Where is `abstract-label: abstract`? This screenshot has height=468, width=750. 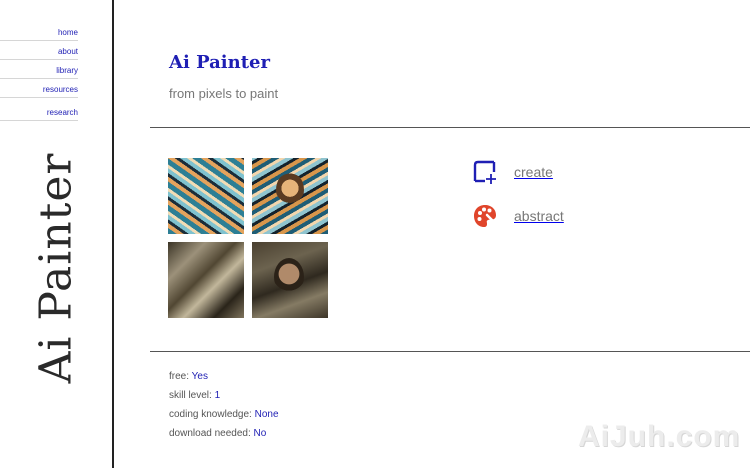 abstract-label: abstract is located at coordinates (539, 216).